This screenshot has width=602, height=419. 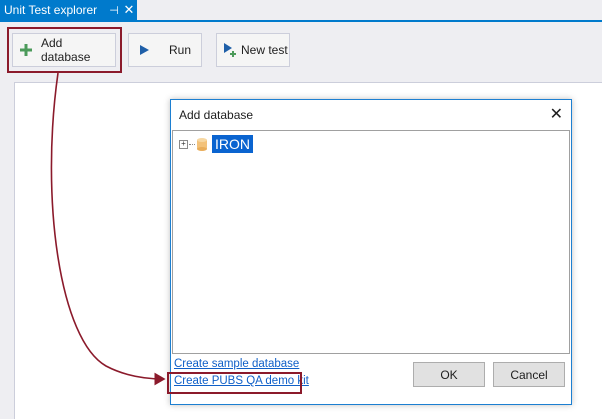 I want to click on tree-connector, so click(x=192, y=144).